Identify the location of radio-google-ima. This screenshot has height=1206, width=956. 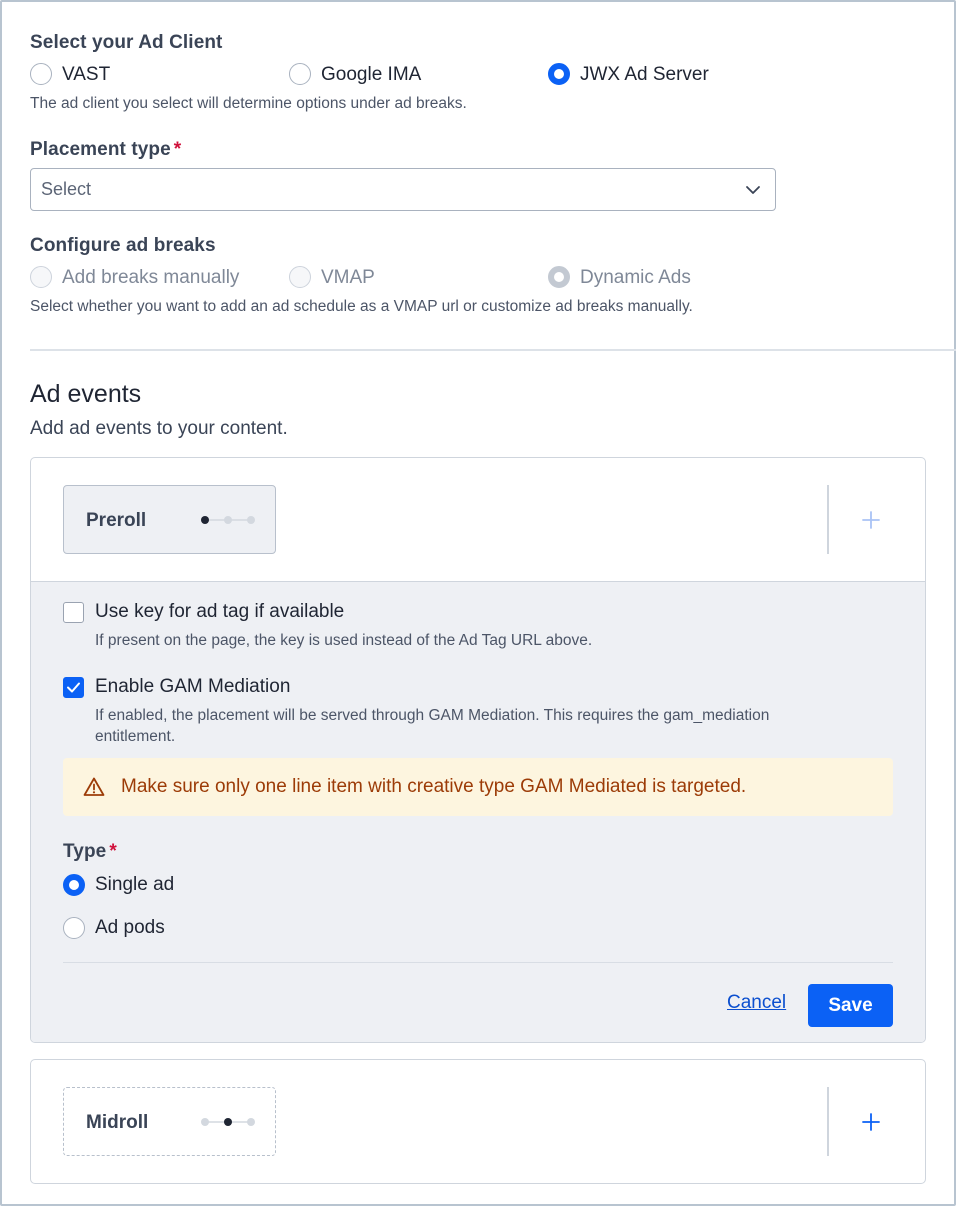
(300, 74).